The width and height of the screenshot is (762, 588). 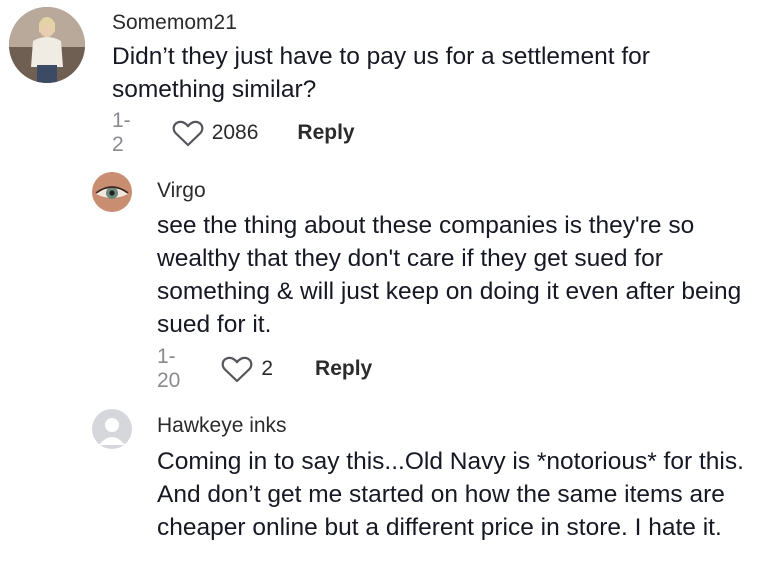 I want to click on eye-photo-icon, so click(x=112, y=192).